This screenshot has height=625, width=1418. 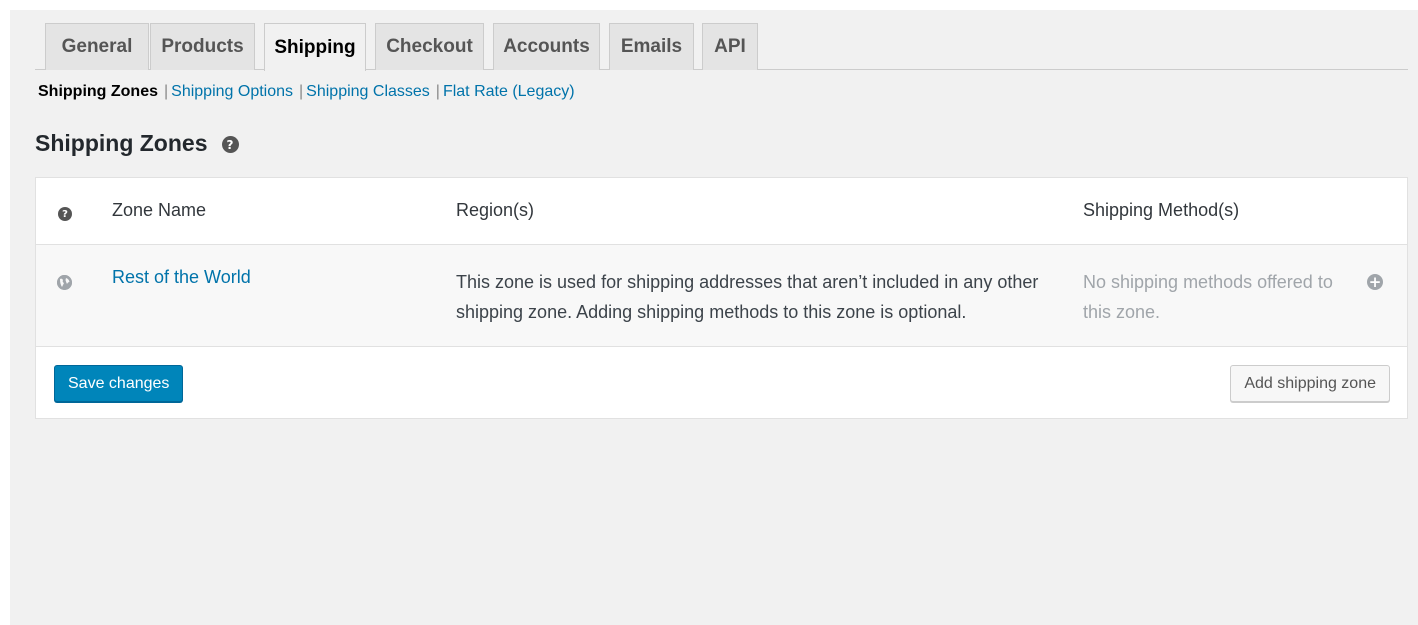 What do you see at coordinates (159, 210) in the screenshot?
I see `header-zone-name: Zone Name` at bounding box center [159, 210].